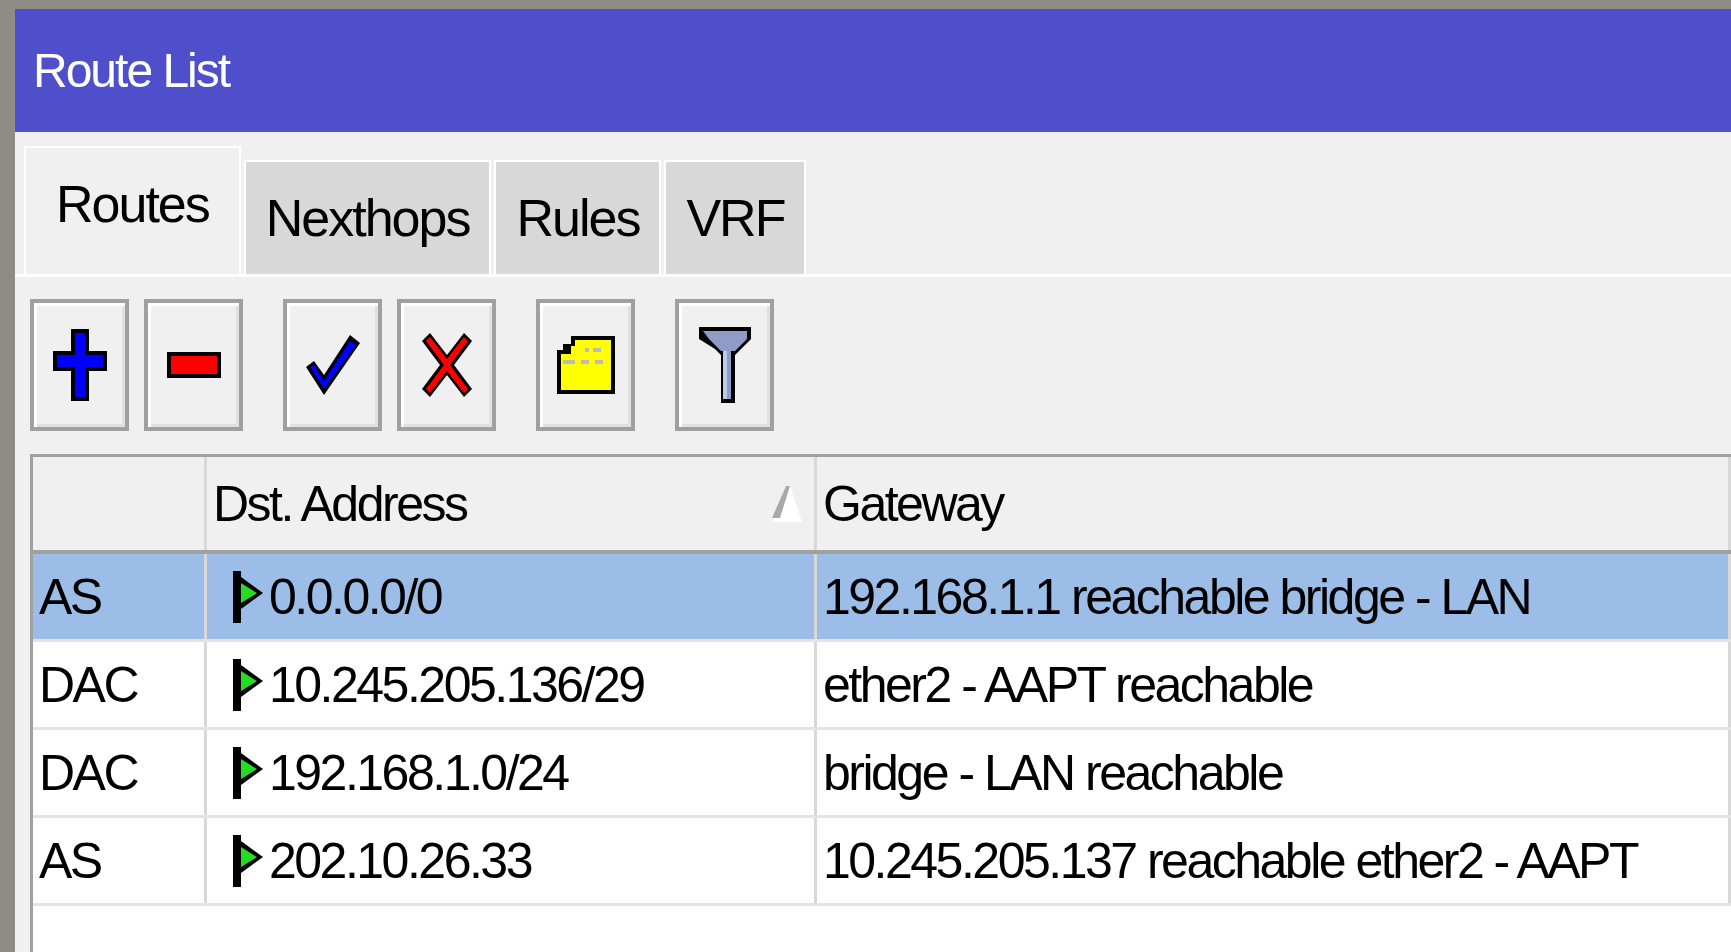 The image size is (1731, 952). Describe the element at coordinates (1177, 596) in the screenshot. I see `table-cell: 192.168.1.1 reachable bridge - LAN` at that location.